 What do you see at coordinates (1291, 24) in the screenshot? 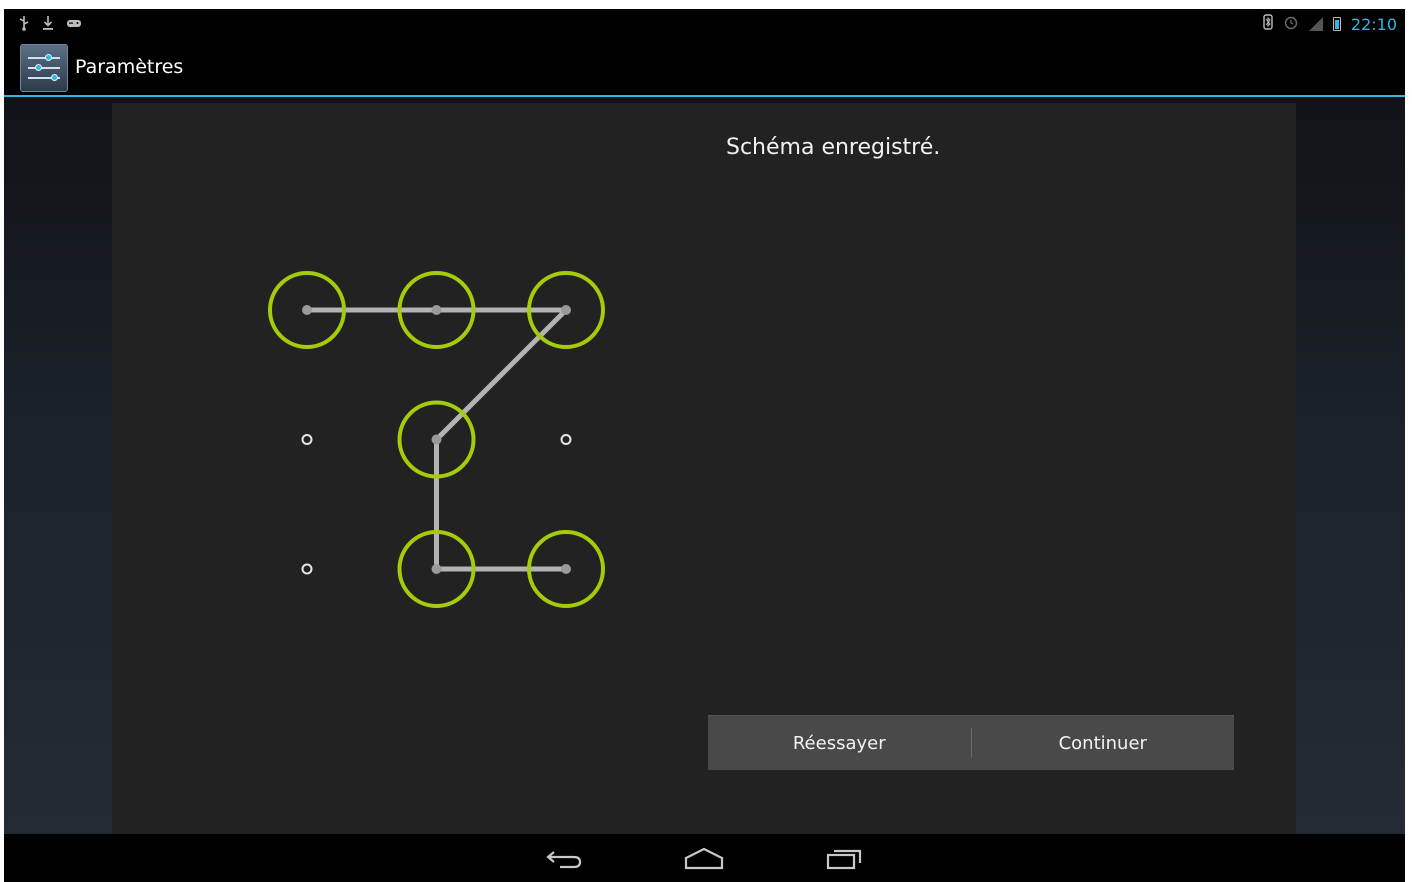
I see `alarm-icon` at bounding box center [1291, 24].